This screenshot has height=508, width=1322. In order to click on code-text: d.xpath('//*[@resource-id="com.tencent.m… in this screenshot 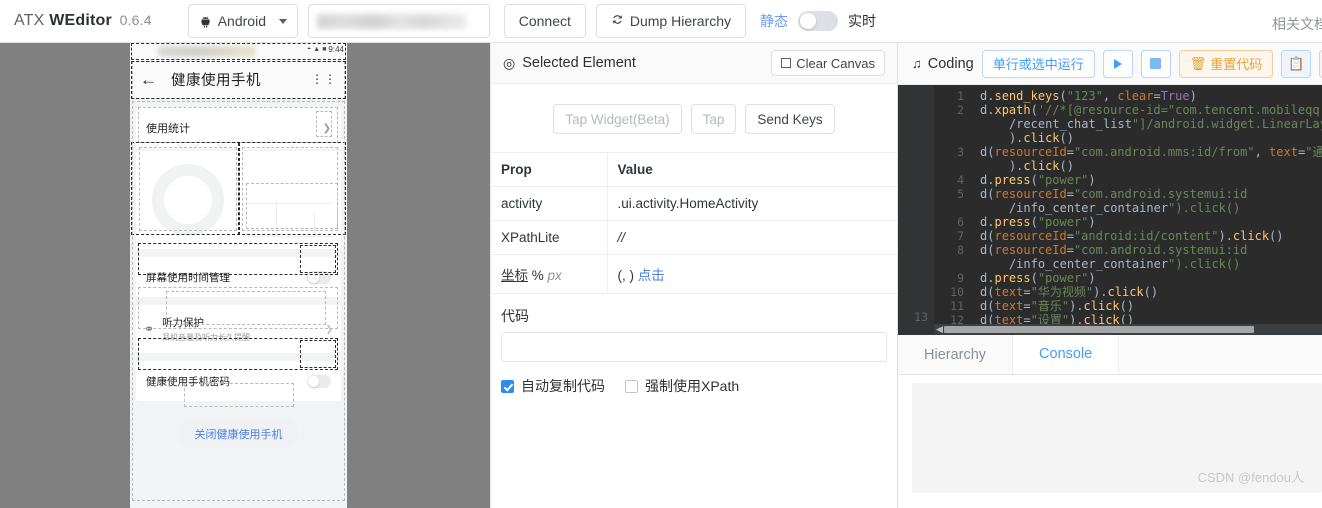, I will do `click(1151, 110)`.